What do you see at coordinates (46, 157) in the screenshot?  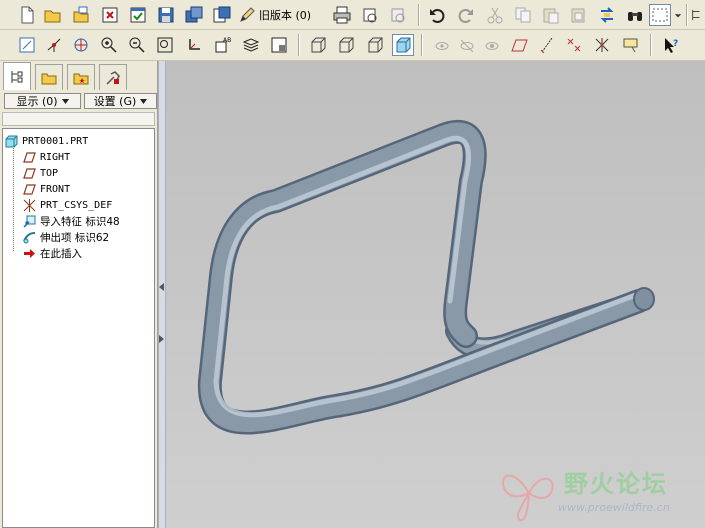 I see `tree-item-right: RIGHT` at bounding box center [46, 157].